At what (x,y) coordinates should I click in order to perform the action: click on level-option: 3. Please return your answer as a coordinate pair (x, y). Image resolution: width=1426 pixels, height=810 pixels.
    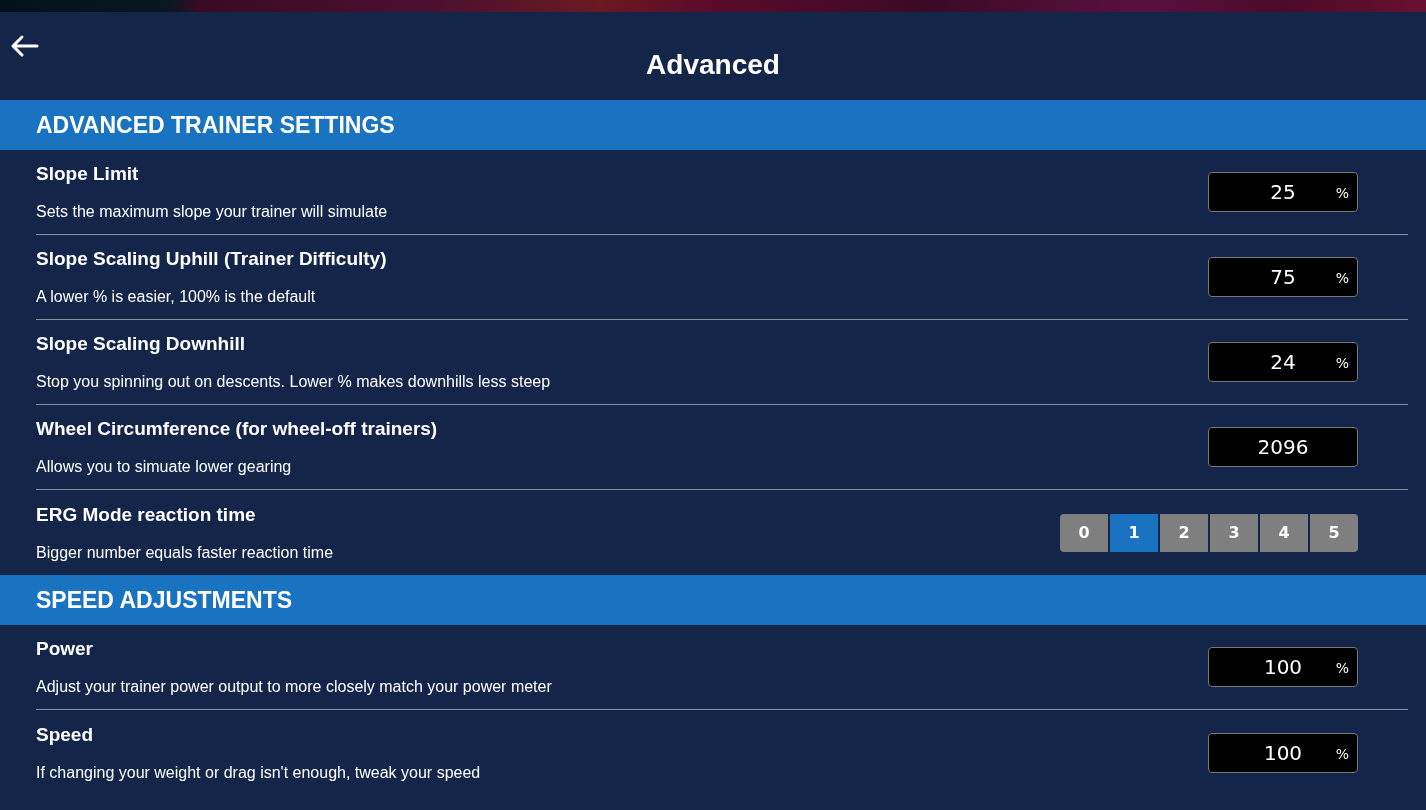
    Looking at the image, I should click on (1234, 532).